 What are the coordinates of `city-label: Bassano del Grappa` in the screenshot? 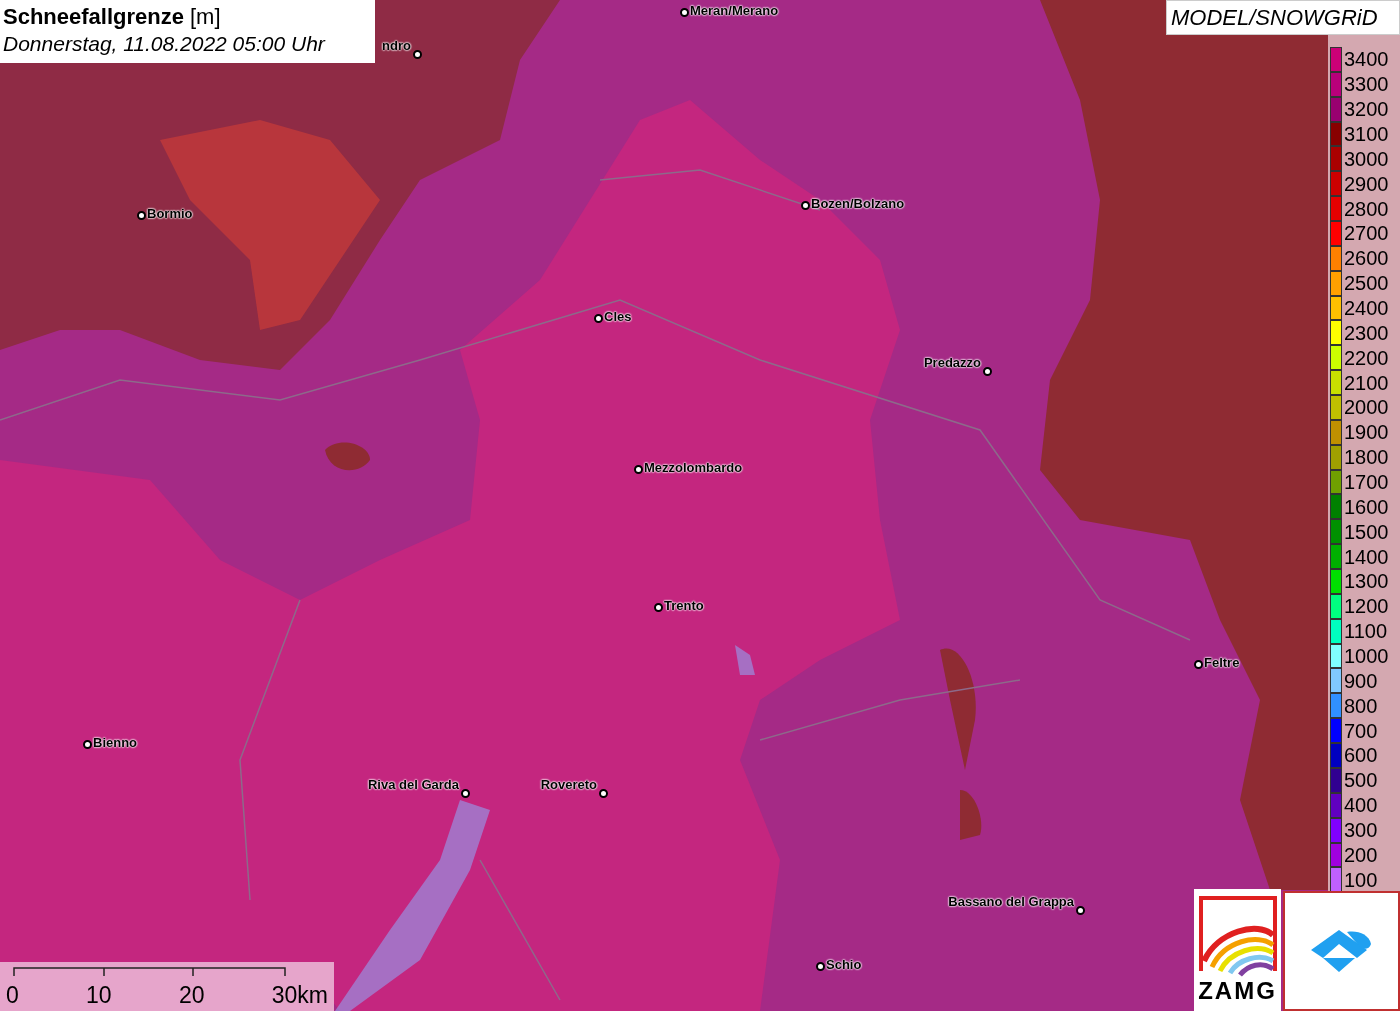 It's located at (1011, 901).